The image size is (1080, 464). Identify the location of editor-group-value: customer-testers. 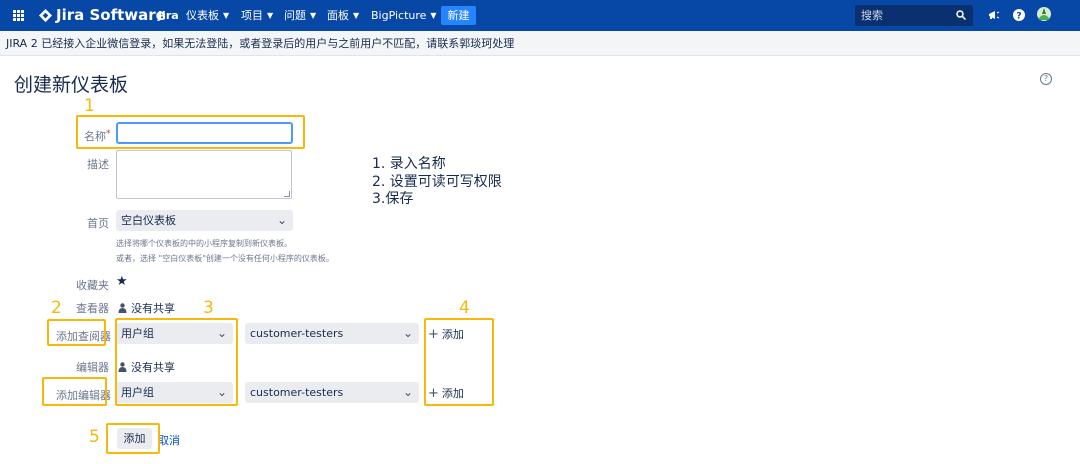
(297, 392).